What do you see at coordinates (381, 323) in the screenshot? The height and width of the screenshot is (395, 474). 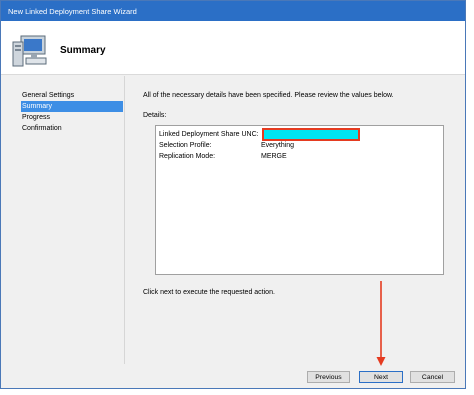 I see `annotation-arrow` at bounding box center [381, 323].